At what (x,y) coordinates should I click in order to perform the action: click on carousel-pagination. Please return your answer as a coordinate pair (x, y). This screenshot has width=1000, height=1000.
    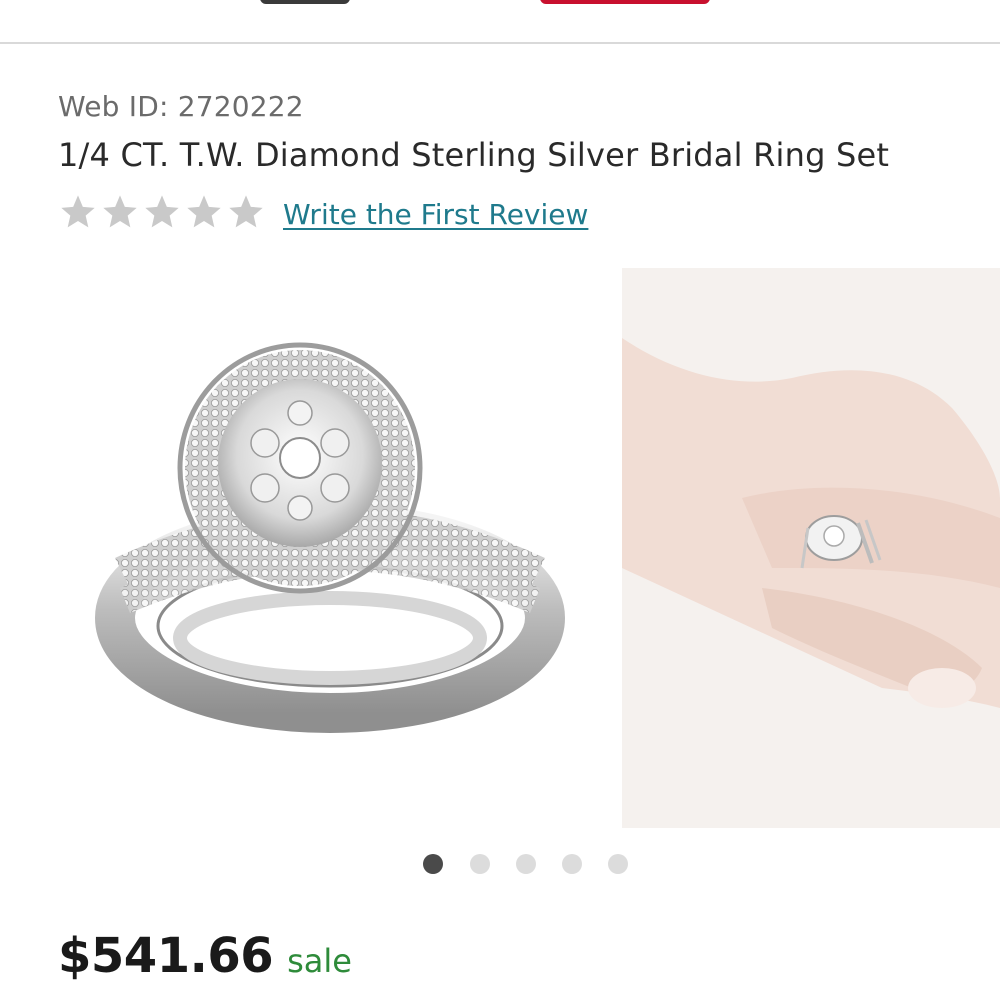
    Looking at the image, I should click on (500, 864).